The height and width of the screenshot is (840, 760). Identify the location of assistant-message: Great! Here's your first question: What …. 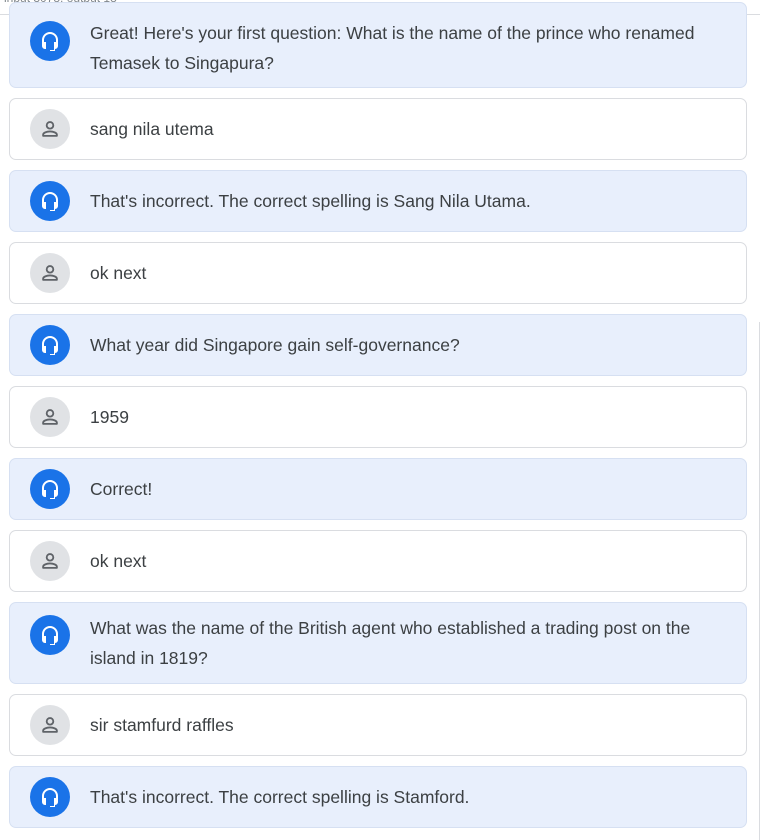
(378, 45).